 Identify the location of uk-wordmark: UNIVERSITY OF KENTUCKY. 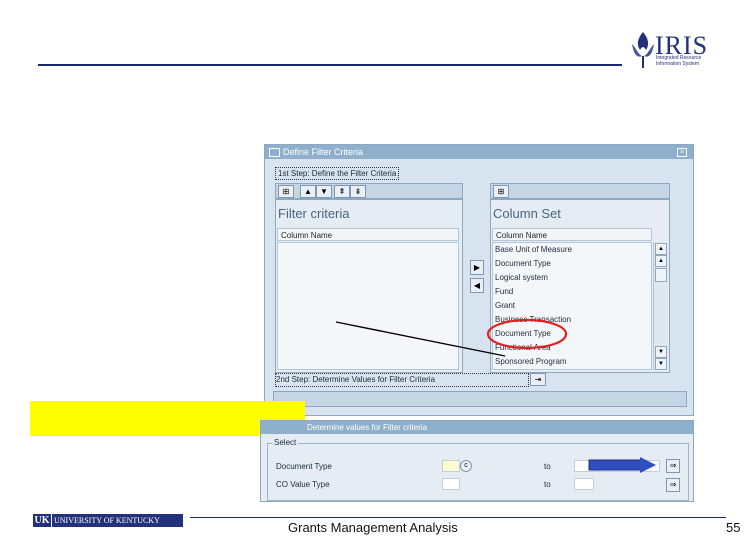
(117, 520).